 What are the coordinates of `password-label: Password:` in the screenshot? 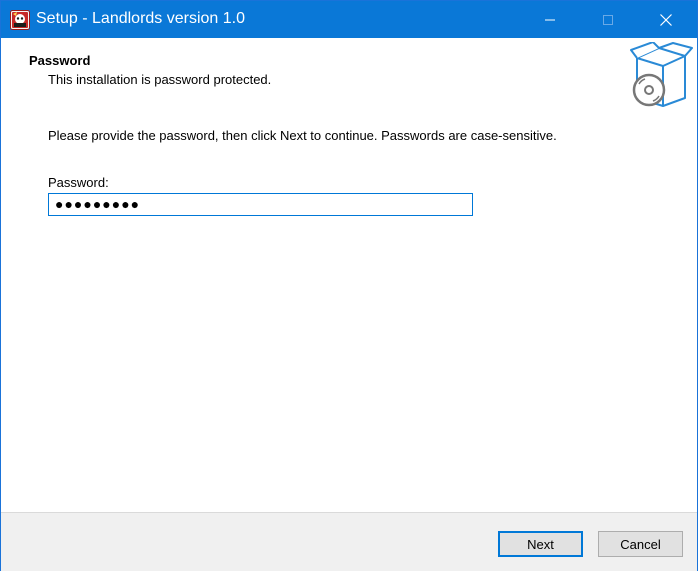 It's located at (78, 182).